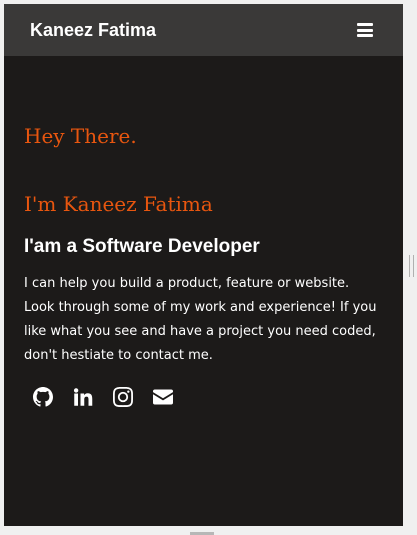 Image resolution: width=417 pixels, height=535 pixels. Describe the element at coordinates (43, 397) in the screenshot. I see `github-icon` at that location.